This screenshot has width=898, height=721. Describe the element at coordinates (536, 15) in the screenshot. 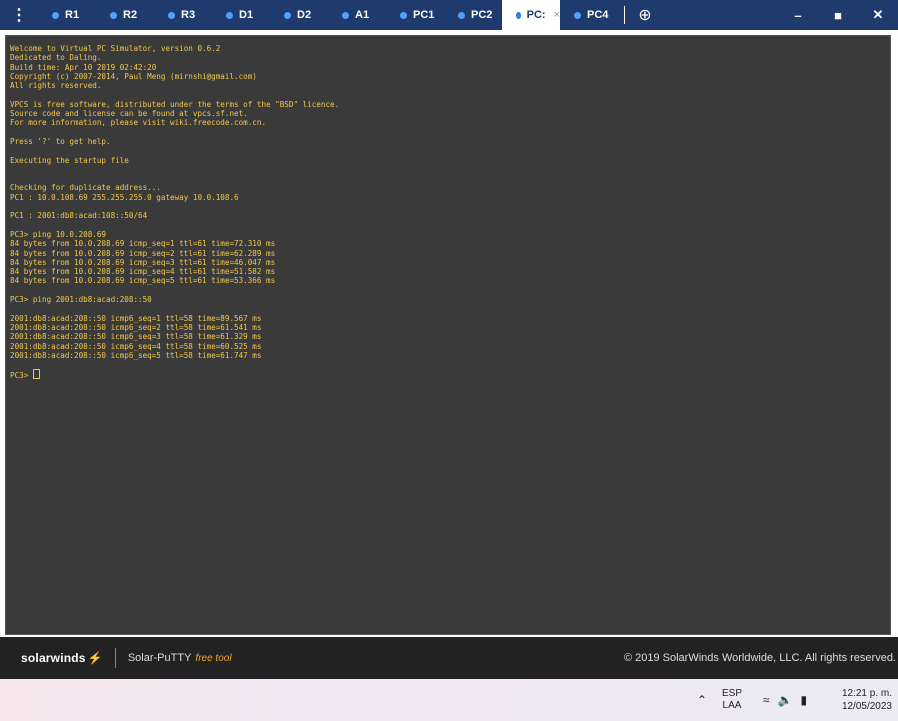

I see `tab-label: PC:` at that location.